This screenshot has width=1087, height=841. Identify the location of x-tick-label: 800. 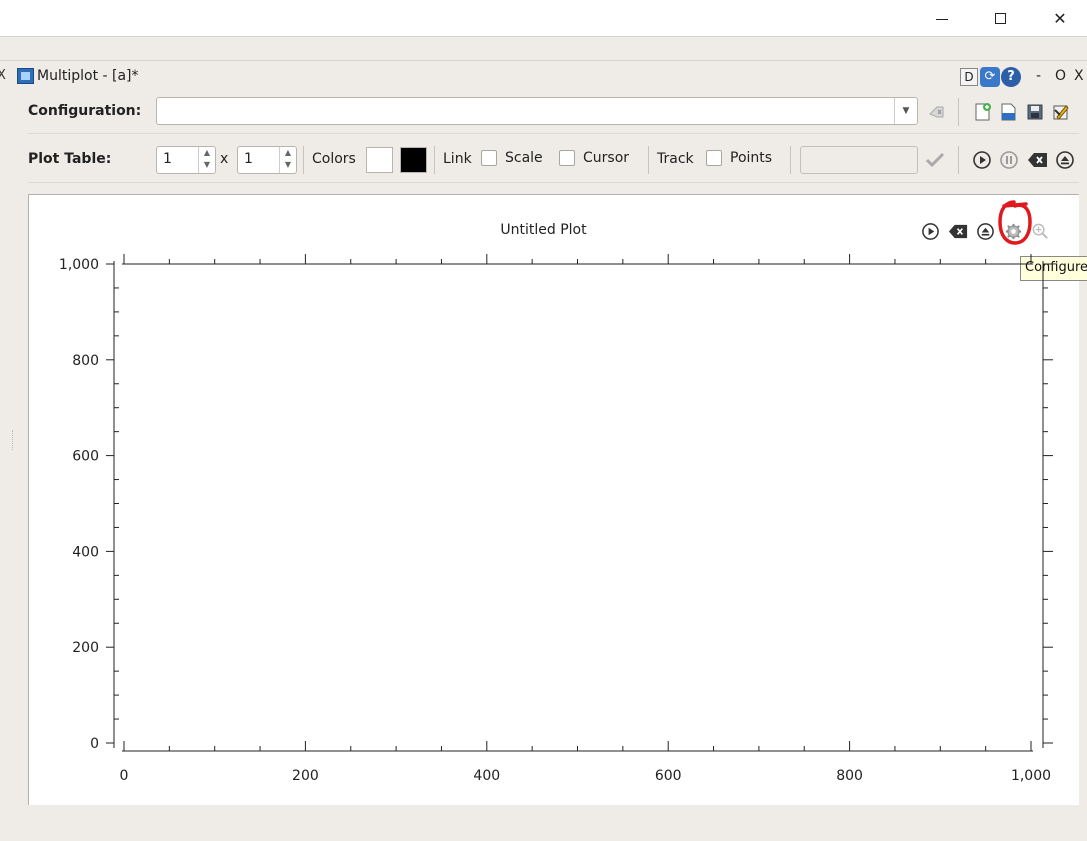
(849, 776).